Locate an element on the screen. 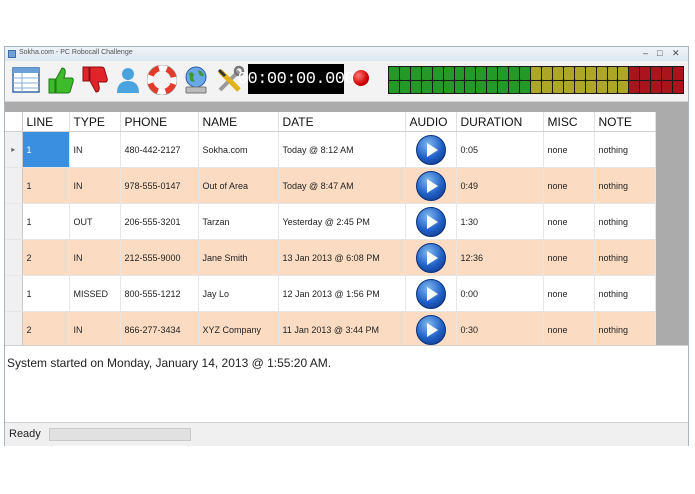 Image resolution: width=695 pixels, height=494 pixels. cell-phone: 480-442-2127 is located at coordinates (159, 149).